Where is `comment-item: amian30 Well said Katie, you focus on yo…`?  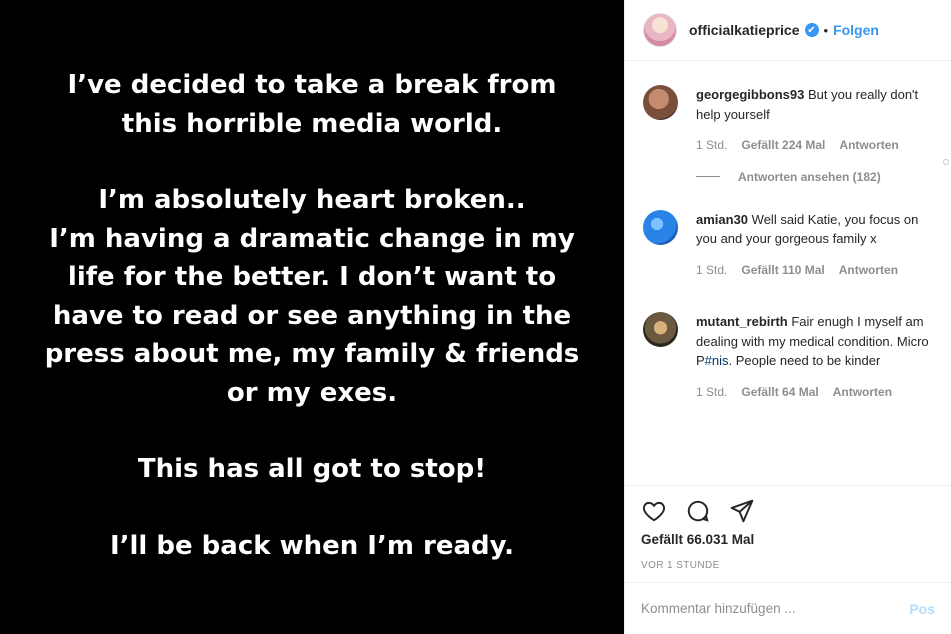 comment-item: amian30 Well said Katie, you focus on yo… is located at coordinates (797, 245).